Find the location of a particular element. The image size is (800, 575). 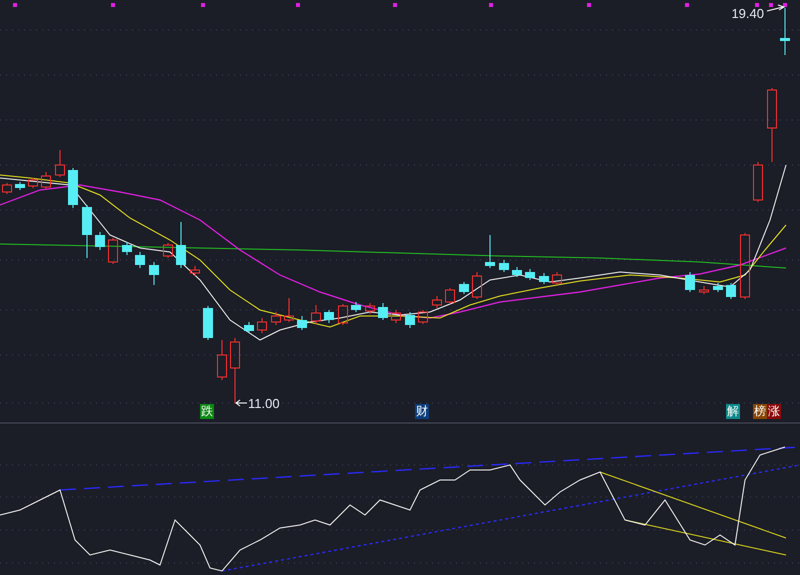

low-price-arrow is located at coordinates (241, 403).